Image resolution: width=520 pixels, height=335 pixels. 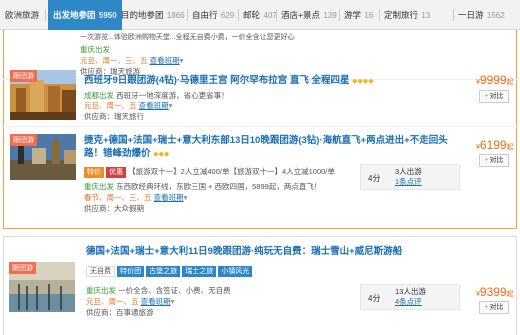 I want to click on discount-tag: 优惠, so click(x=116, y=172).